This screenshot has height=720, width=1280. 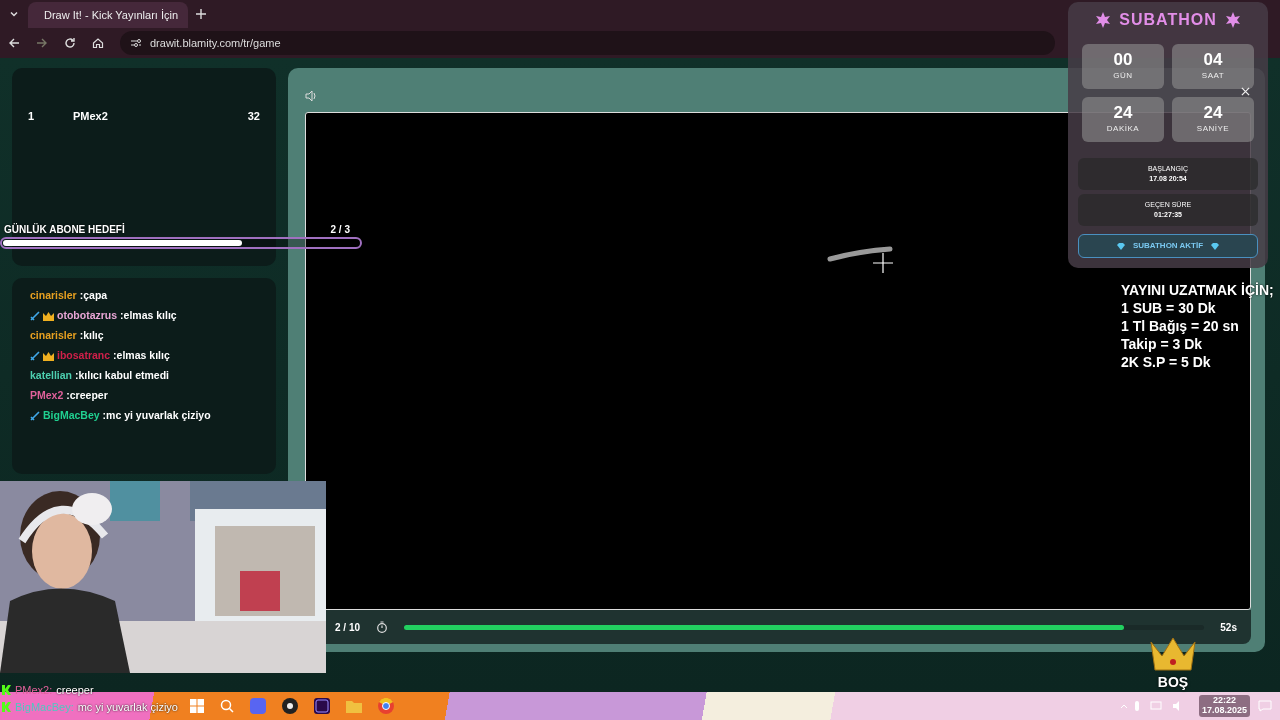 I want to click on browser-tab: Draw It! - Kick Yayınları İçin, so click(x=108, y=15).